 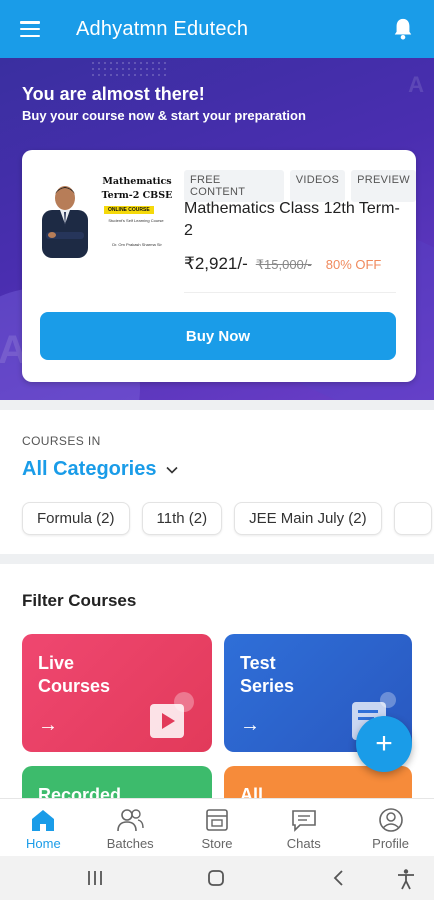 I want to click on app-title: Adhyatmn Edutech, so click(x=162, y=28).